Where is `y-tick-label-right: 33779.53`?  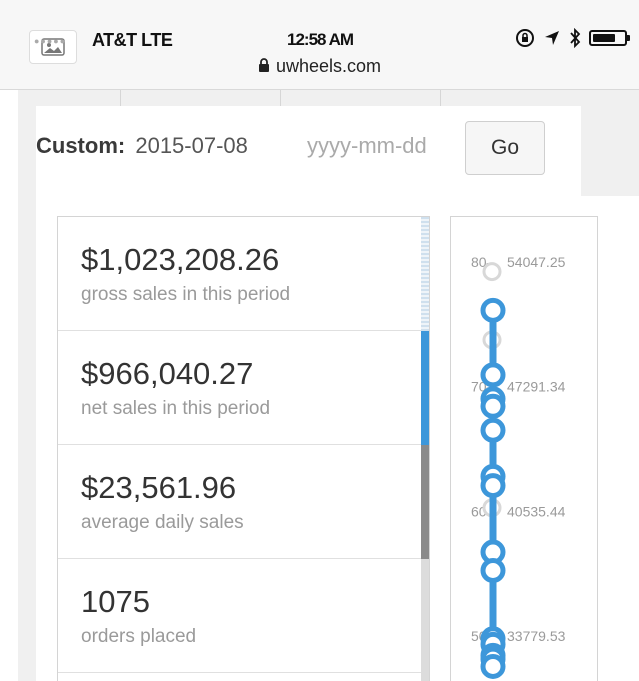
y-tick-label-right: 33779.53 is located at coordinates (536, 636).